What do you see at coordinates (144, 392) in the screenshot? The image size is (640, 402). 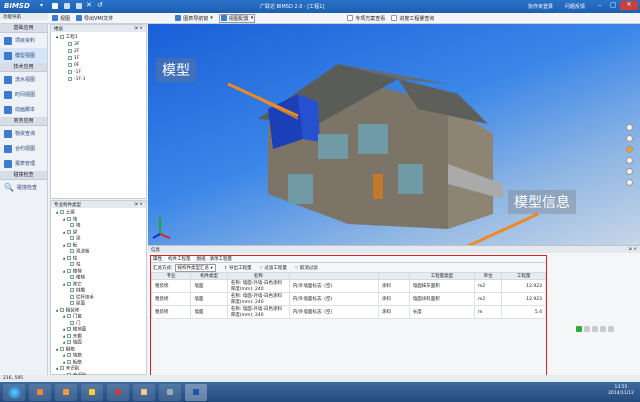 I see `explorer-icon` at bounding box center [144, 392].